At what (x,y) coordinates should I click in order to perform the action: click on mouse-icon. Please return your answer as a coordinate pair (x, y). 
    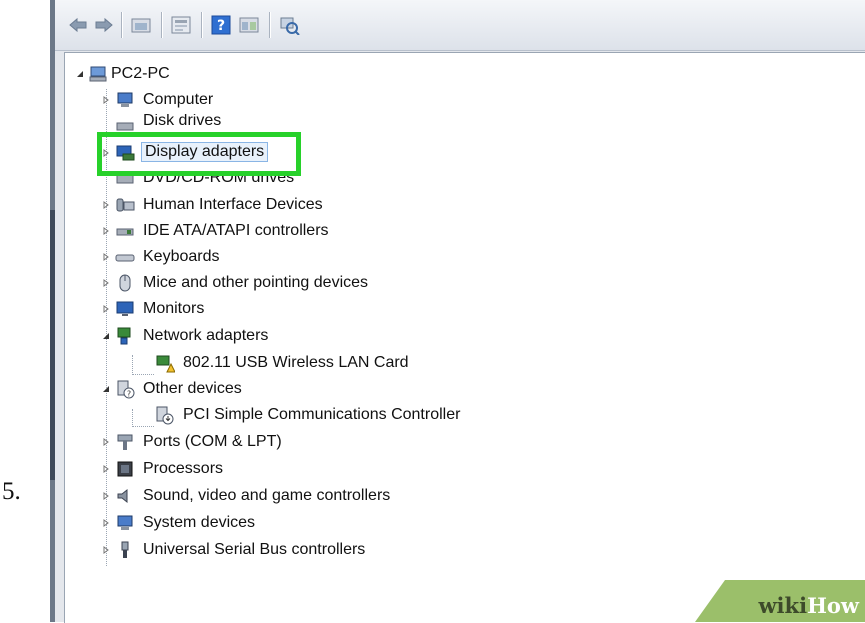
    Looking at the image, I should click on (125, 283).